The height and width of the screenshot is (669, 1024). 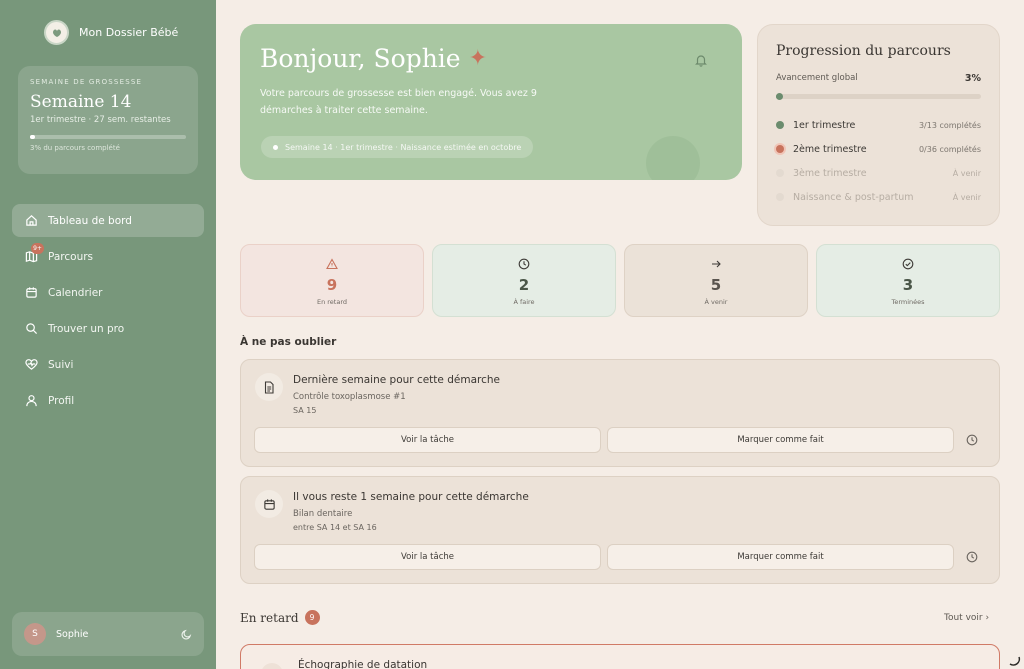 What do you see at coordinates (908, 302) in the screenshot?
I see `stat-label: Terminées` at bounding box center [908, 302].